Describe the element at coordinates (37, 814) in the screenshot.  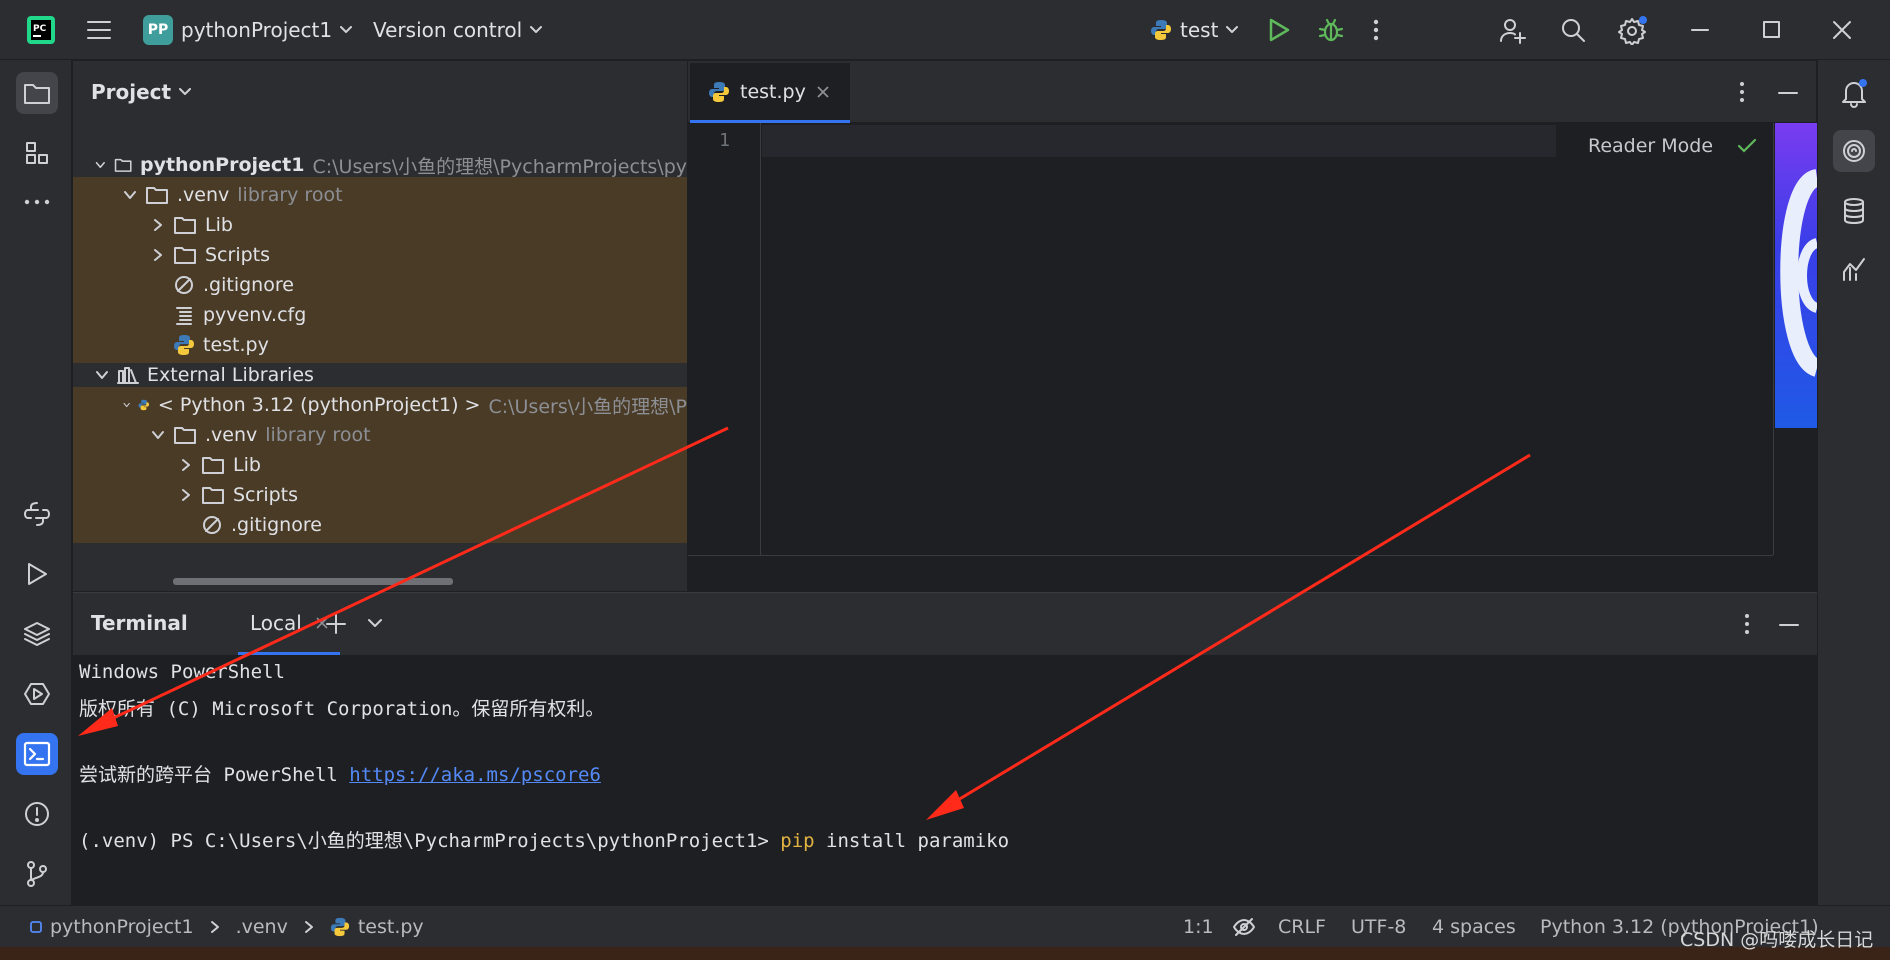
I see `problems-tool-button` at that location.